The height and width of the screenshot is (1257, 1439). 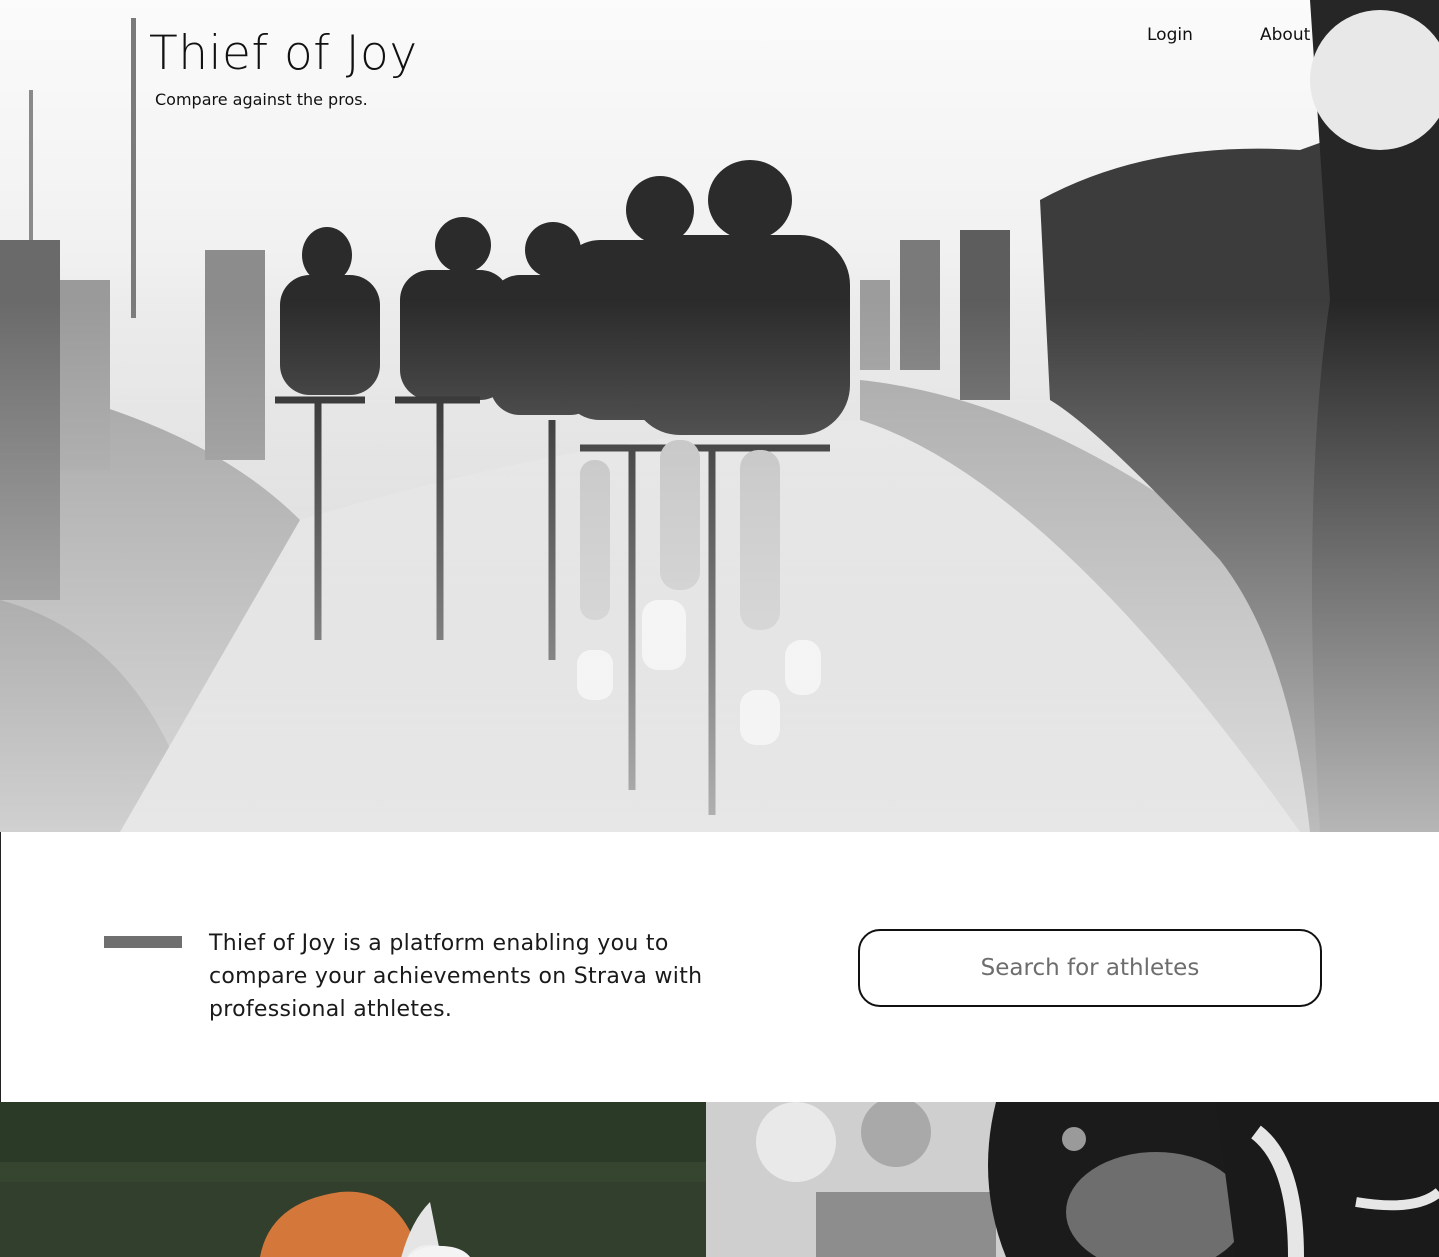 I want to click on athlete-gallery, so click(x=719, y=1179).